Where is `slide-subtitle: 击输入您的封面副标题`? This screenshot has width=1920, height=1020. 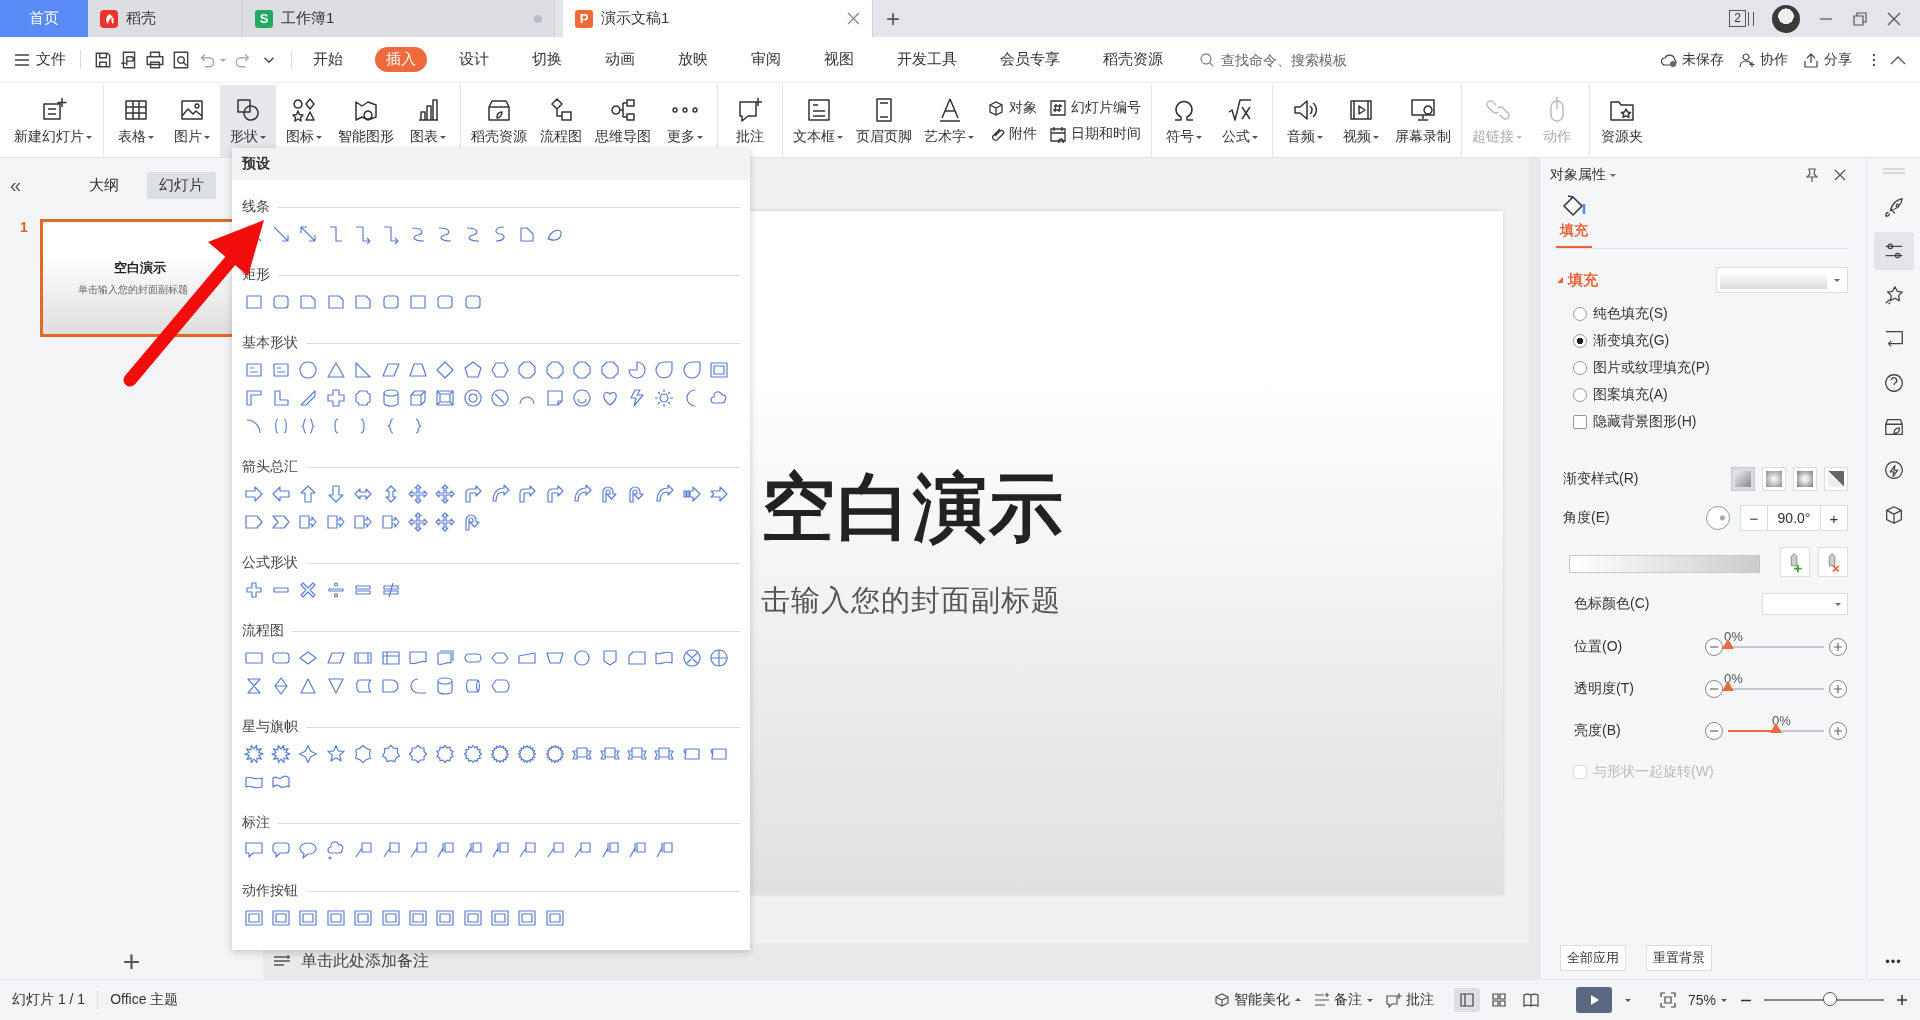
slide-subtitle: 击输入您的封面副标题 is located at coordinates (911, 600).